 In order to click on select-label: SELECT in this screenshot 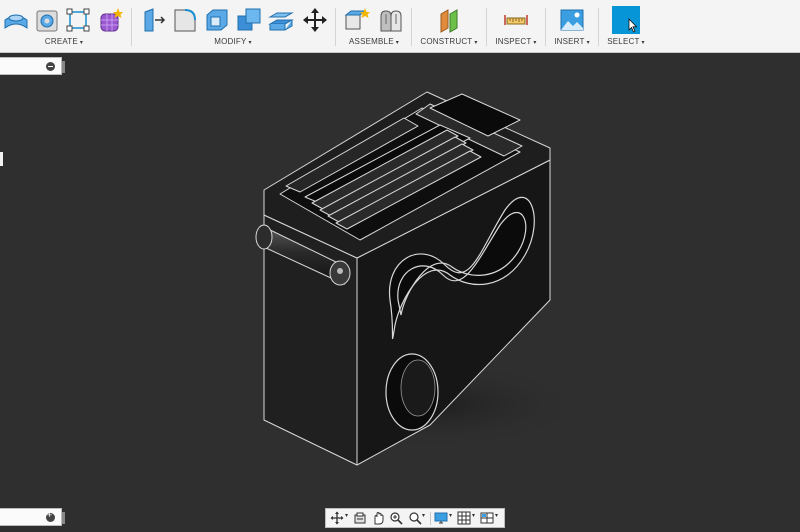, I will do `click(623, 41)`.